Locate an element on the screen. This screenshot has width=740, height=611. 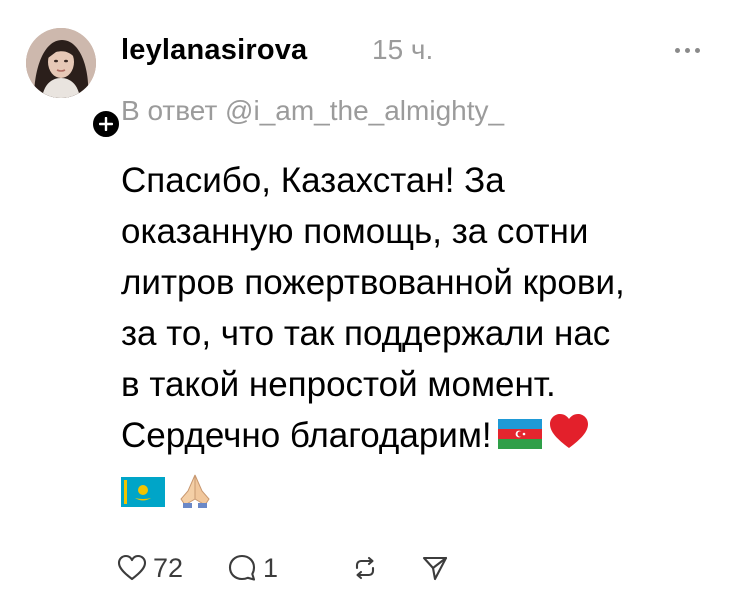
folded-hands-icon is located at coordinates (195, 496).